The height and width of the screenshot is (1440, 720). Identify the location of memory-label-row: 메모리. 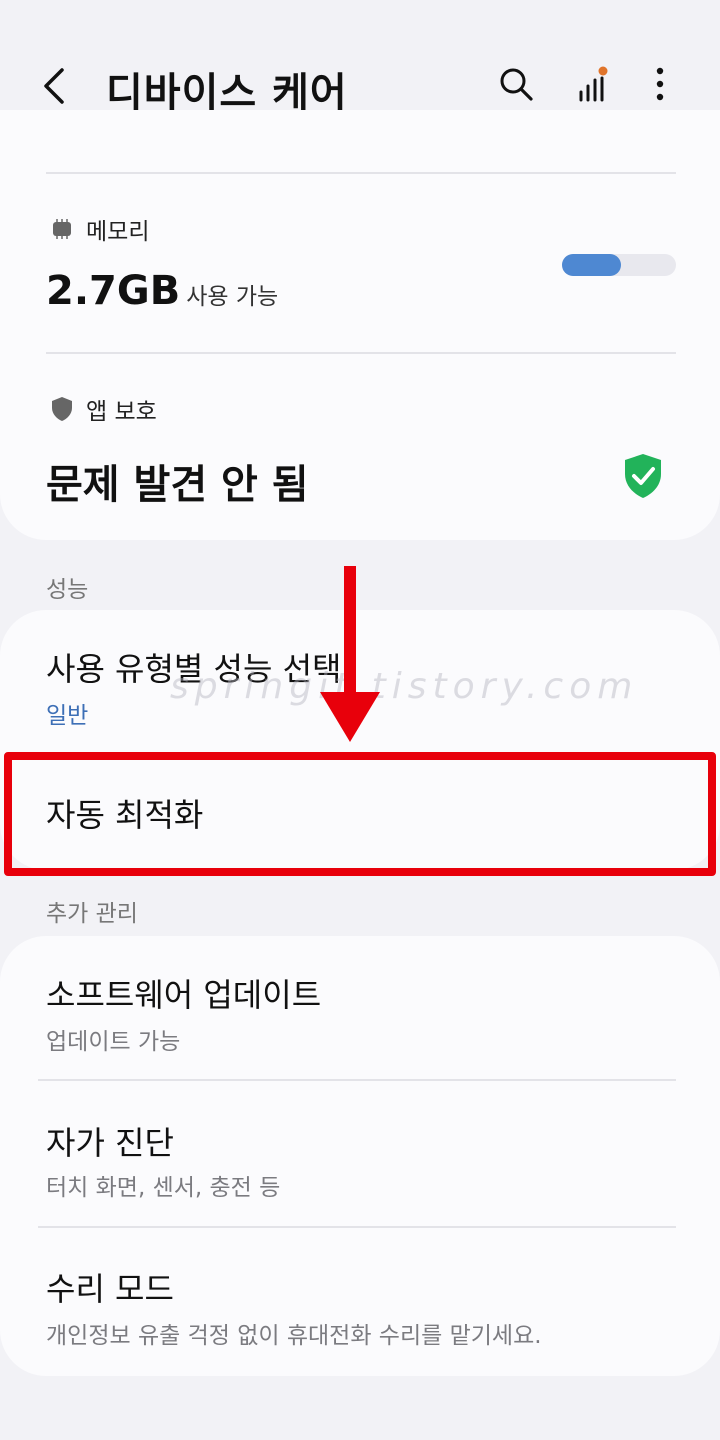
(99, 229).